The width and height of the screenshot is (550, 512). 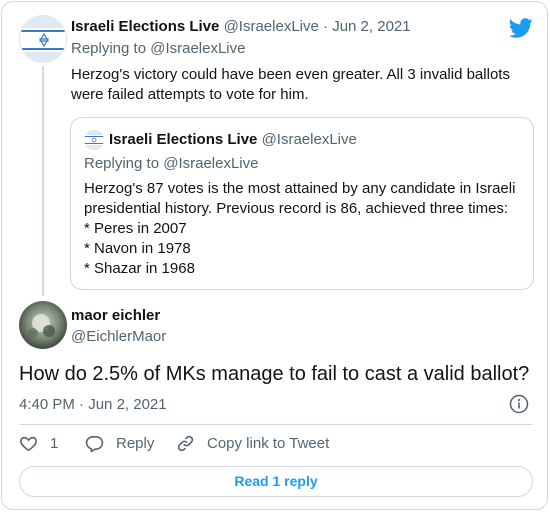 What do you see at coordinates (185, 443) in the screenshot?
I see `link-icon` at bounding box center [185, 443].